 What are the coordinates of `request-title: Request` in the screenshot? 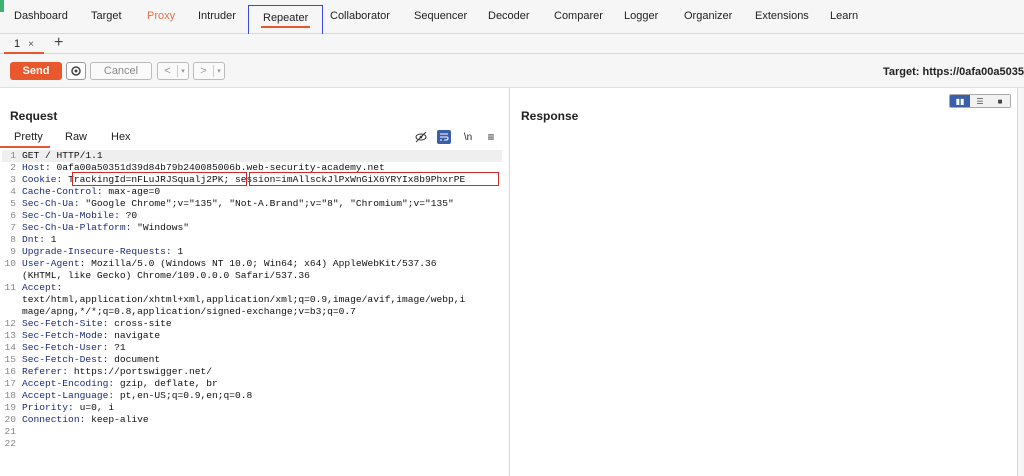 It's located at (34, 116).